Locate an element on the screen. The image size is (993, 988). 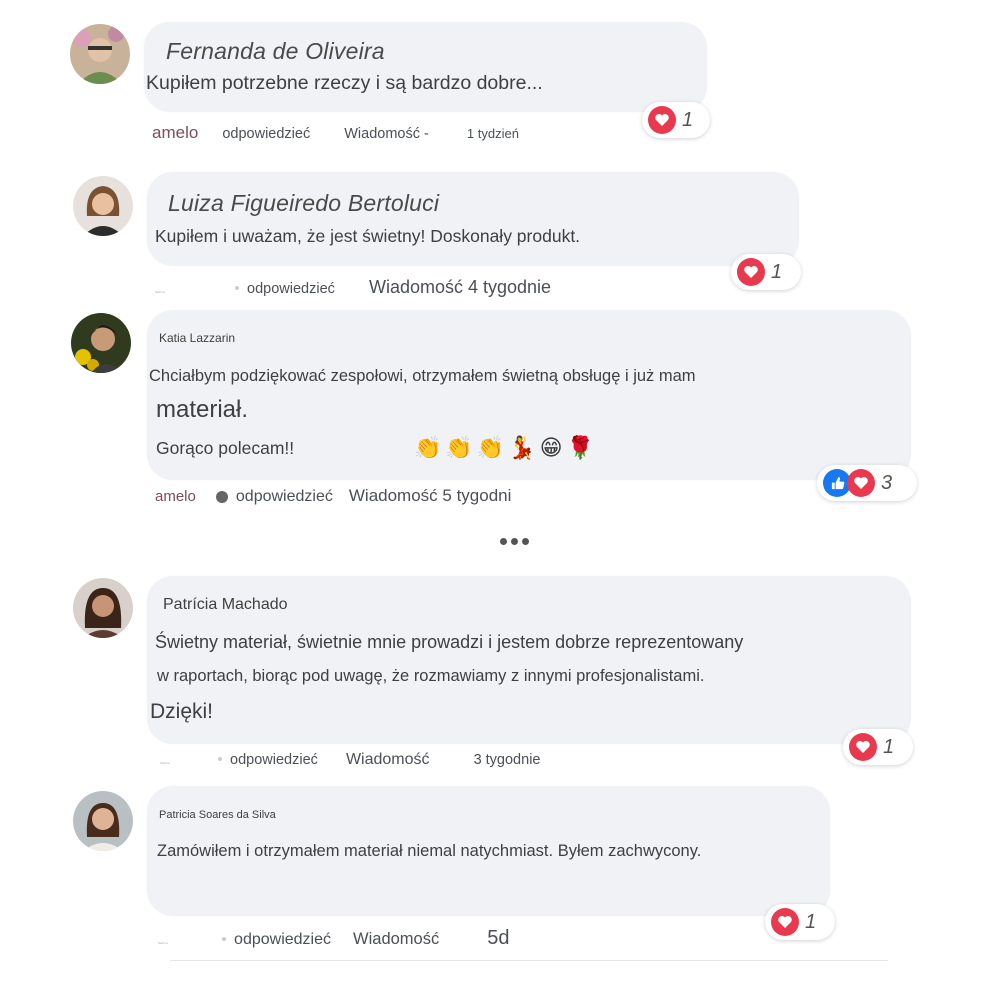
comment-actions: amelo odpowiedzieć Wiadomość - 1 tydzień is located at coordinates (335, 133).